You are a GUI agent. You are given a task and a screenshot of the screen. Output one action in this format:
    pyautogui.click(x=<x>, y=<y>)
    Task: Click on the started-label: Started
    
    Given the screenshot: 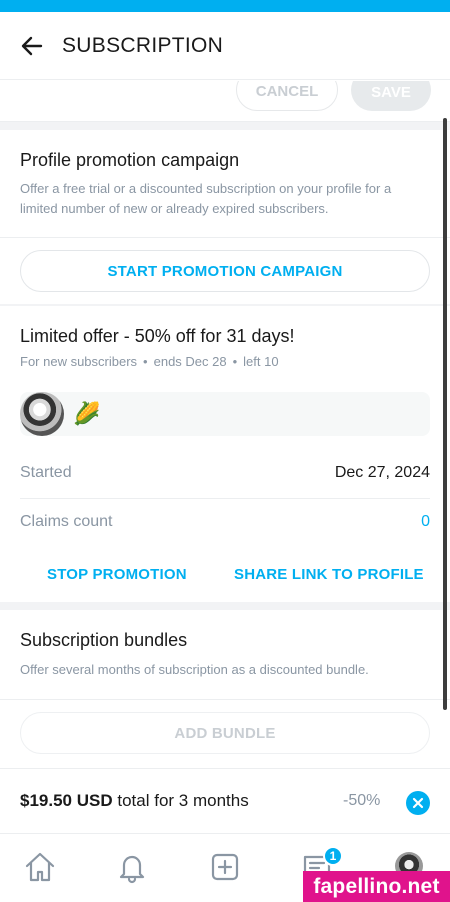 What is the action you would take?
    pyautogui.click(x=46, y=472)
    